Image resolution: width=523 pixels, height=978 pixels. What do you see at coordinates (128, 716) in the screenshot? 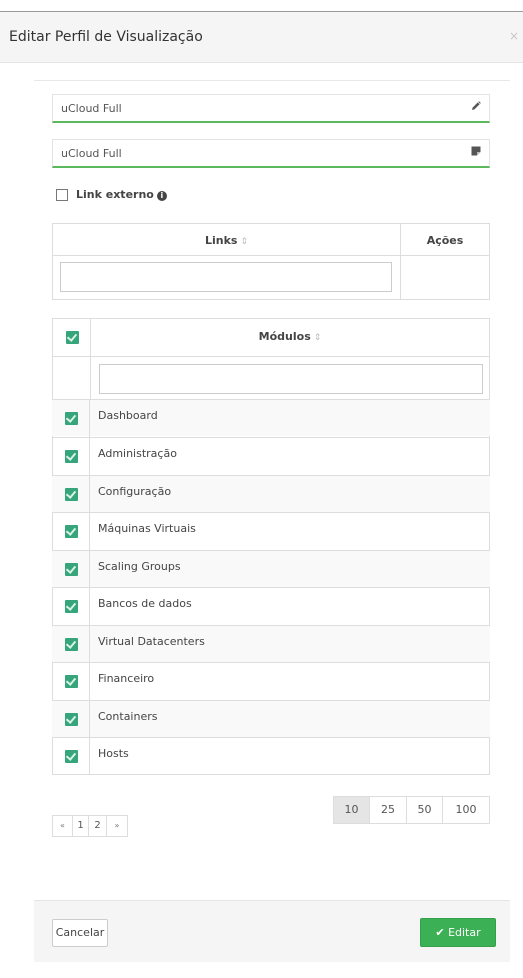
I see `module-label: Containers` at bounding box center [128, 716].